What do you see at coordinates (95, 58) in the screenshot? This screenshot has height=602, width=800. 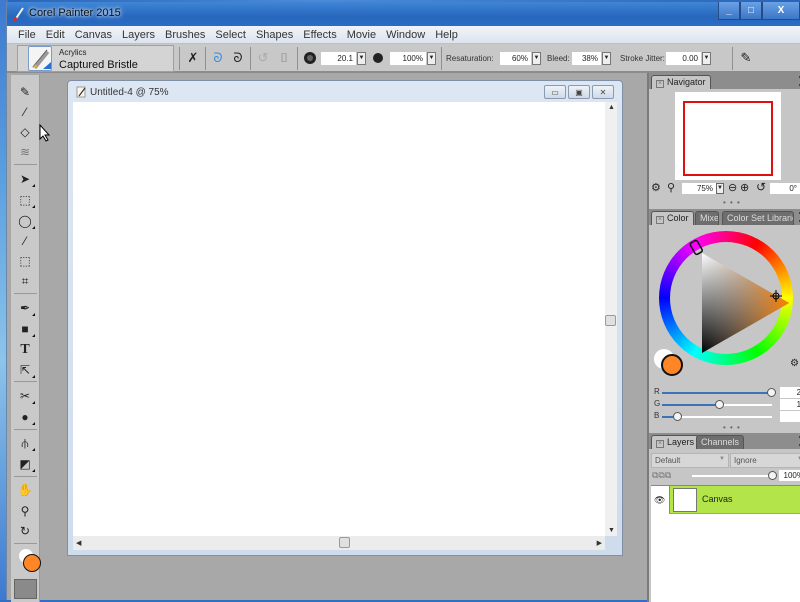 I see `brush-selector: Acrylics Captured Bristle` at bounding box center [95, 58].